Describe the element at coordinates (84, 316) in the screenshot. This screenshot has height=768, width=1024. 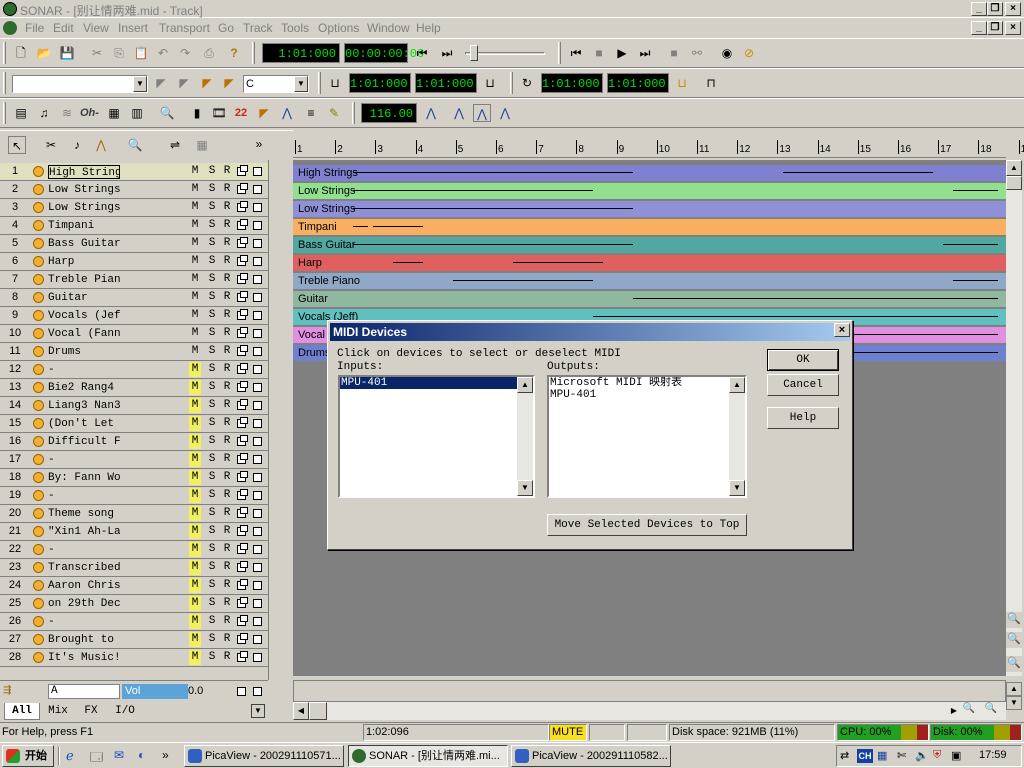
I see `track-name: Vocals (Jeff` at that location.